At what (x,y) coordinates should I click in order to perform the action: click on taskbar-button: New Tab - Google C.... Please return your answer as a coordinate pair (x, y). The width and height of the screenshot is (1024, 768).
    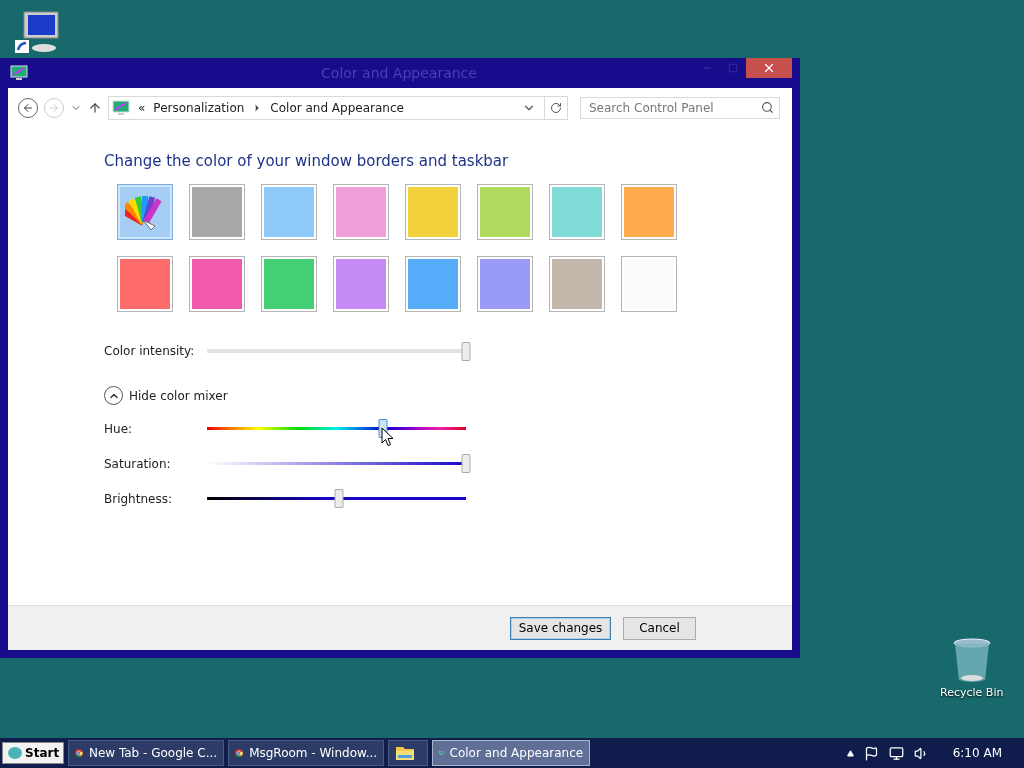
    Looking at the image, I should click on (146, 753).